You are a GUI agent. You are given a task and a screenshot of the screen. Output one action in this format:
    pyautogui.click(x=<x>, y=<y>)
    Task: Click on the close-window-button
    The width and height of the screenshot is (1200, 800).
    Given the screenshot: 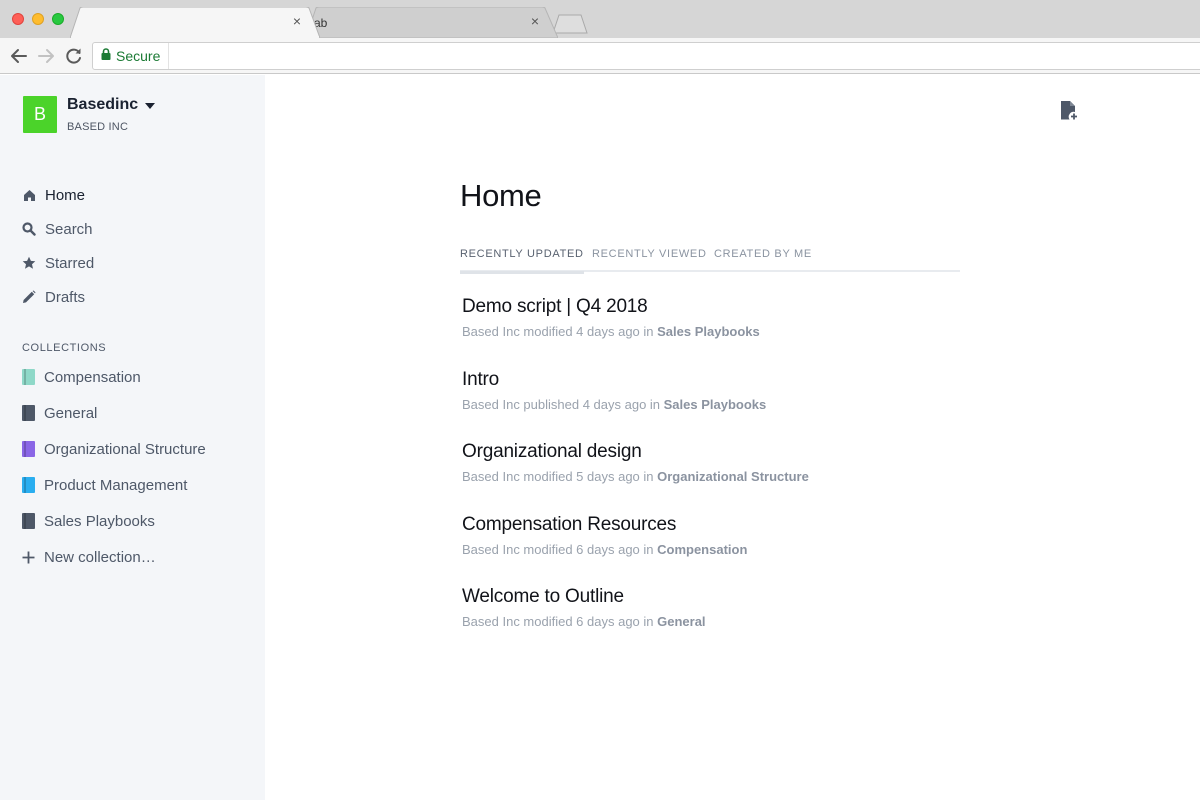 What is the action you would take?
    pyautogui.click(x=18, y=19)
    